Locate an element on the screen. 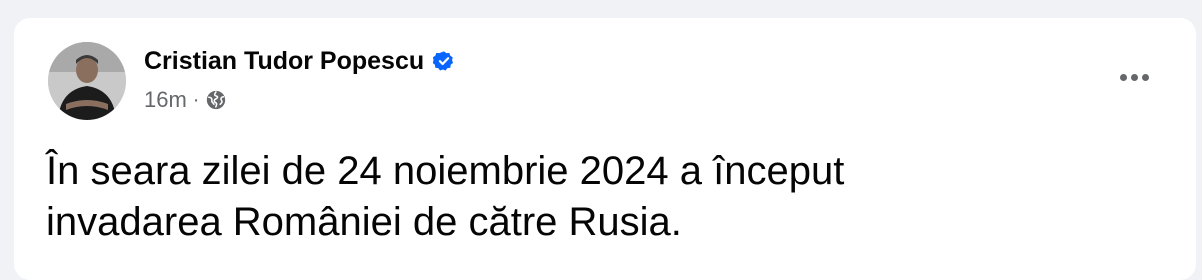 The height and width of the screenshot is (280, 1202). profile-photo is located at coordinates (87, 81).